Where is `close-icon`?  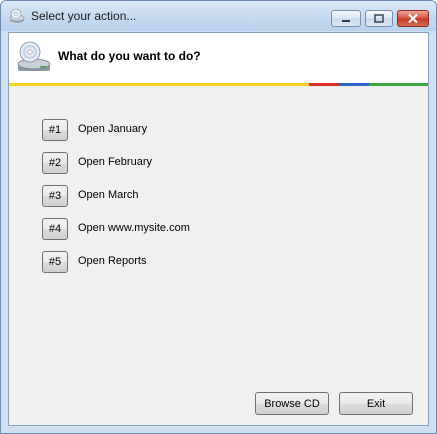
close-icon is located at coordinates (413, 18).